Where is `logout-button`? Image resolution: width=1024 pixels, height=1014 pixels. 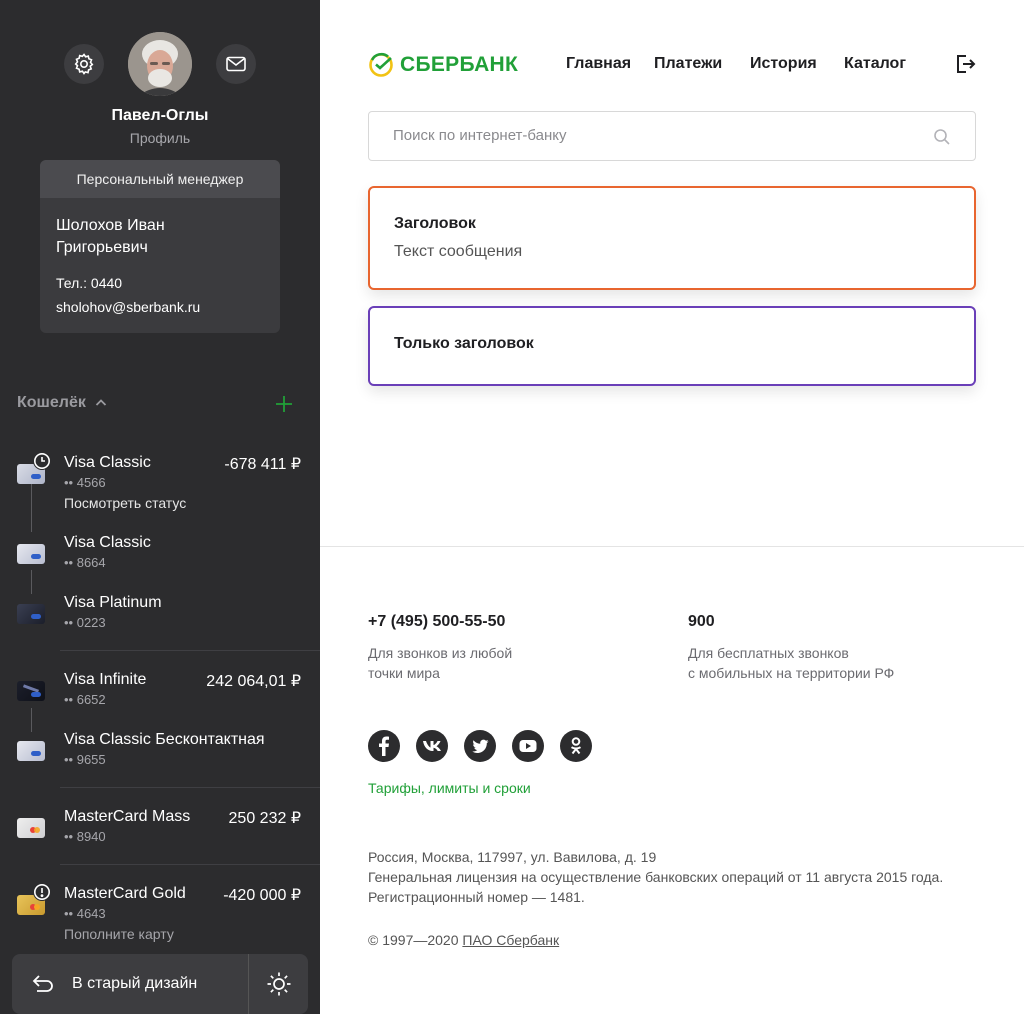
logout-button is located at coordinates (965, 66).